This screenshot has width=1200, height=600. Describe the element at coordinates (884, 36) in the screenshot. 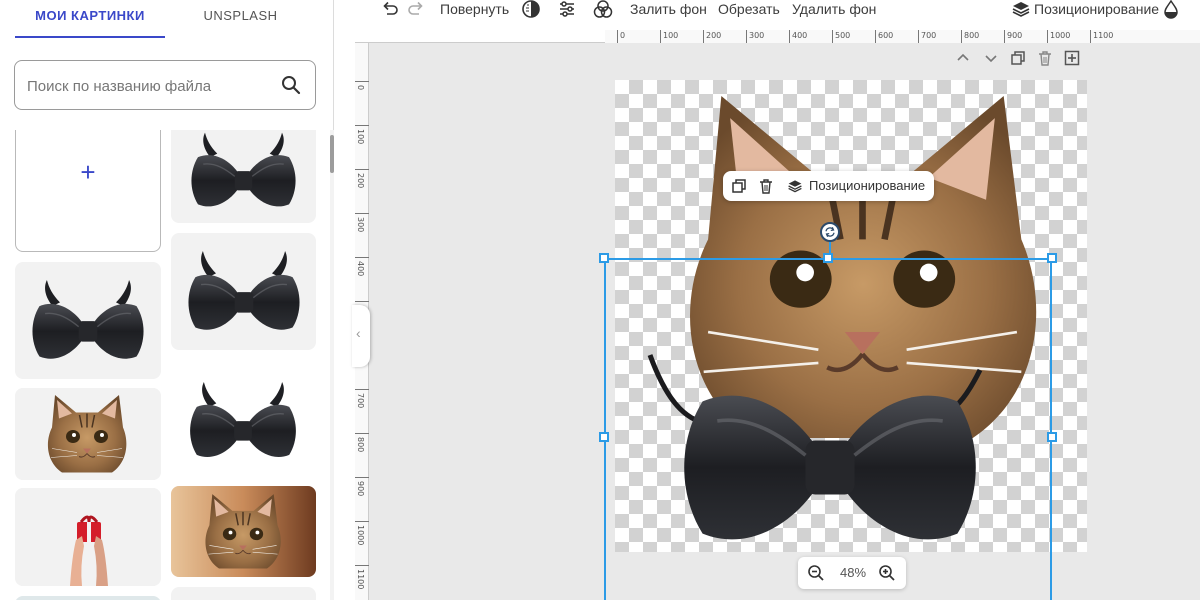

I see `ruler-tick: 600` at that location.